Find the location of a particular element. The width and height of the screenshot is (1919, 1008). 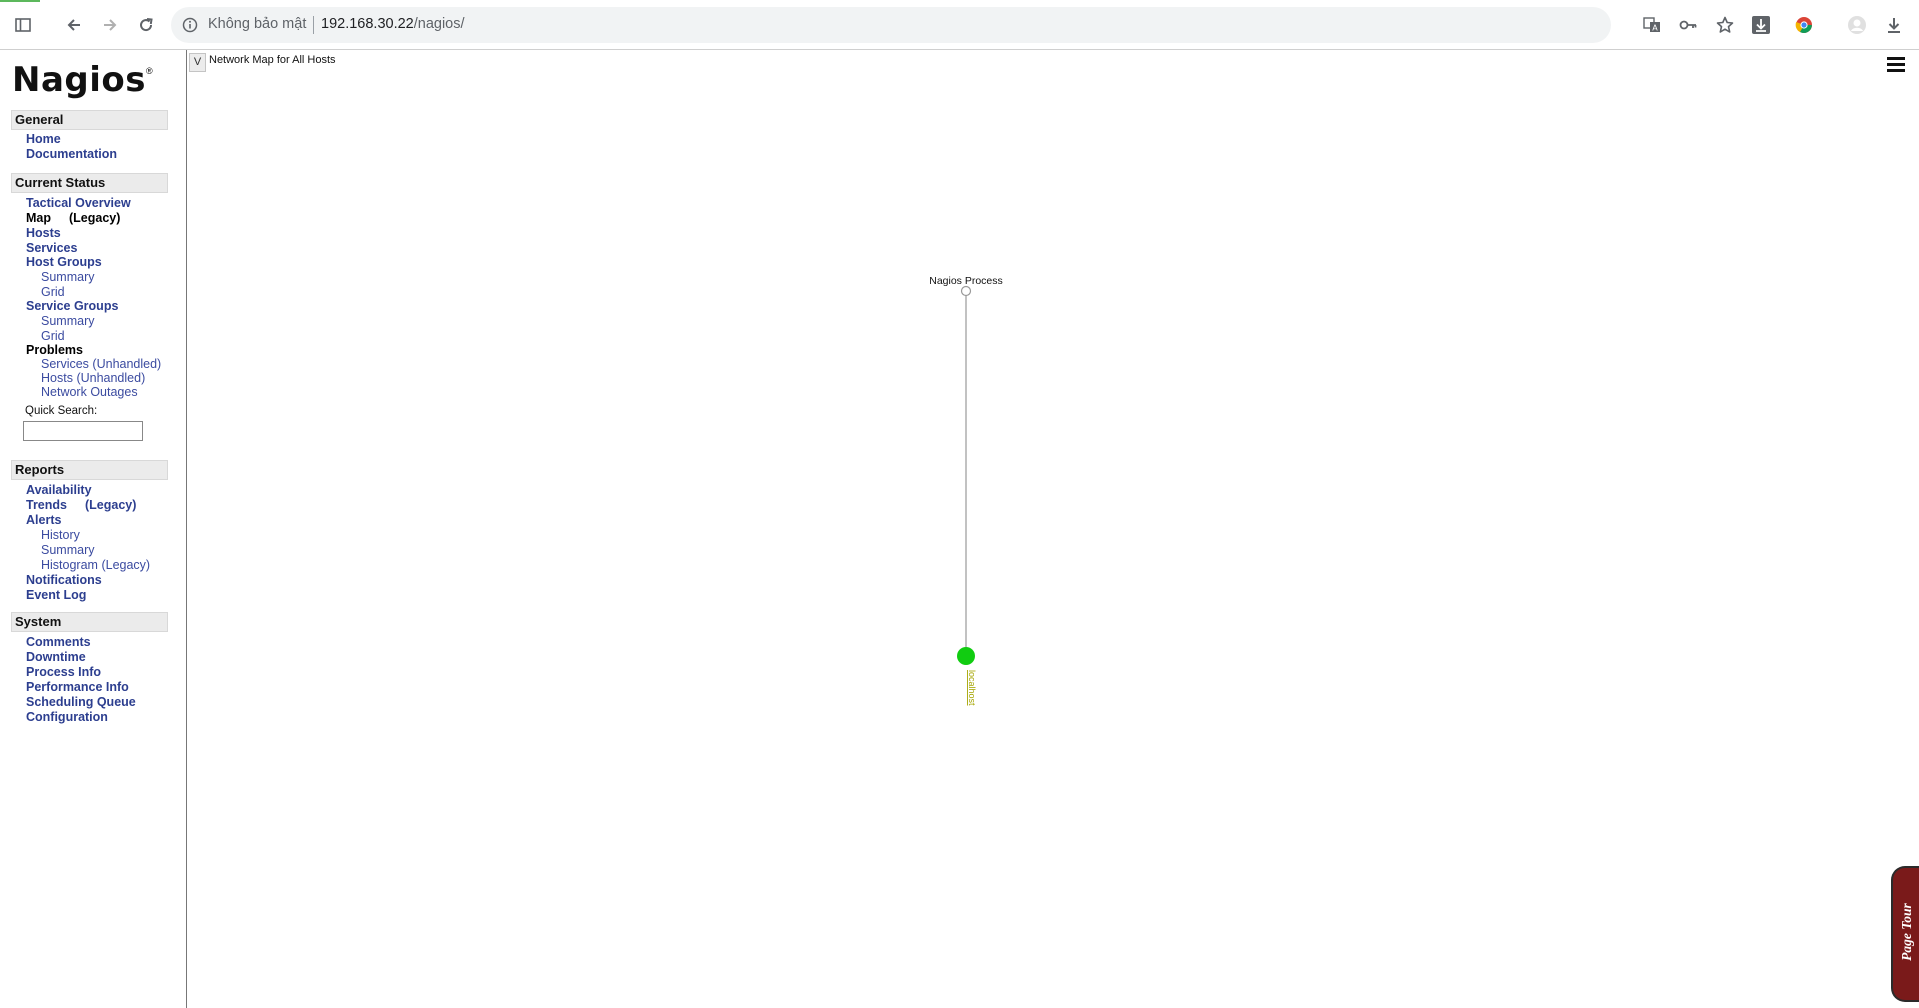

nav-performance-info: Performance Info is located at coordinates (77, 687).